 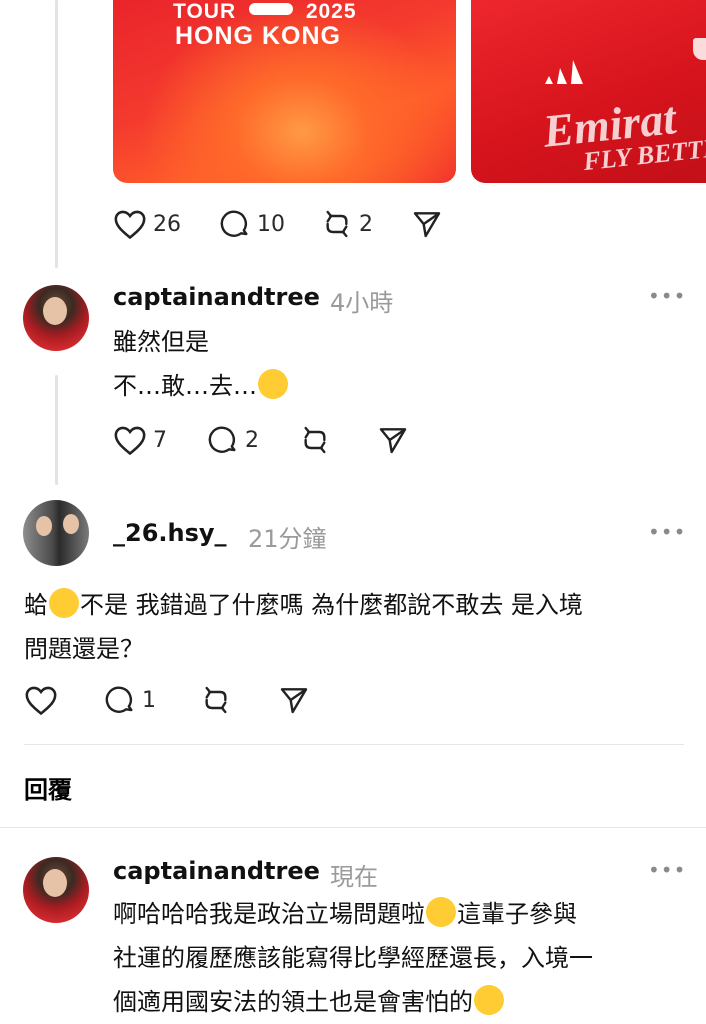 I want to click on comment-line-1: 啊哈哈哈我是政治立場問題啦 這輩子參與, so click(x=353, y=914).